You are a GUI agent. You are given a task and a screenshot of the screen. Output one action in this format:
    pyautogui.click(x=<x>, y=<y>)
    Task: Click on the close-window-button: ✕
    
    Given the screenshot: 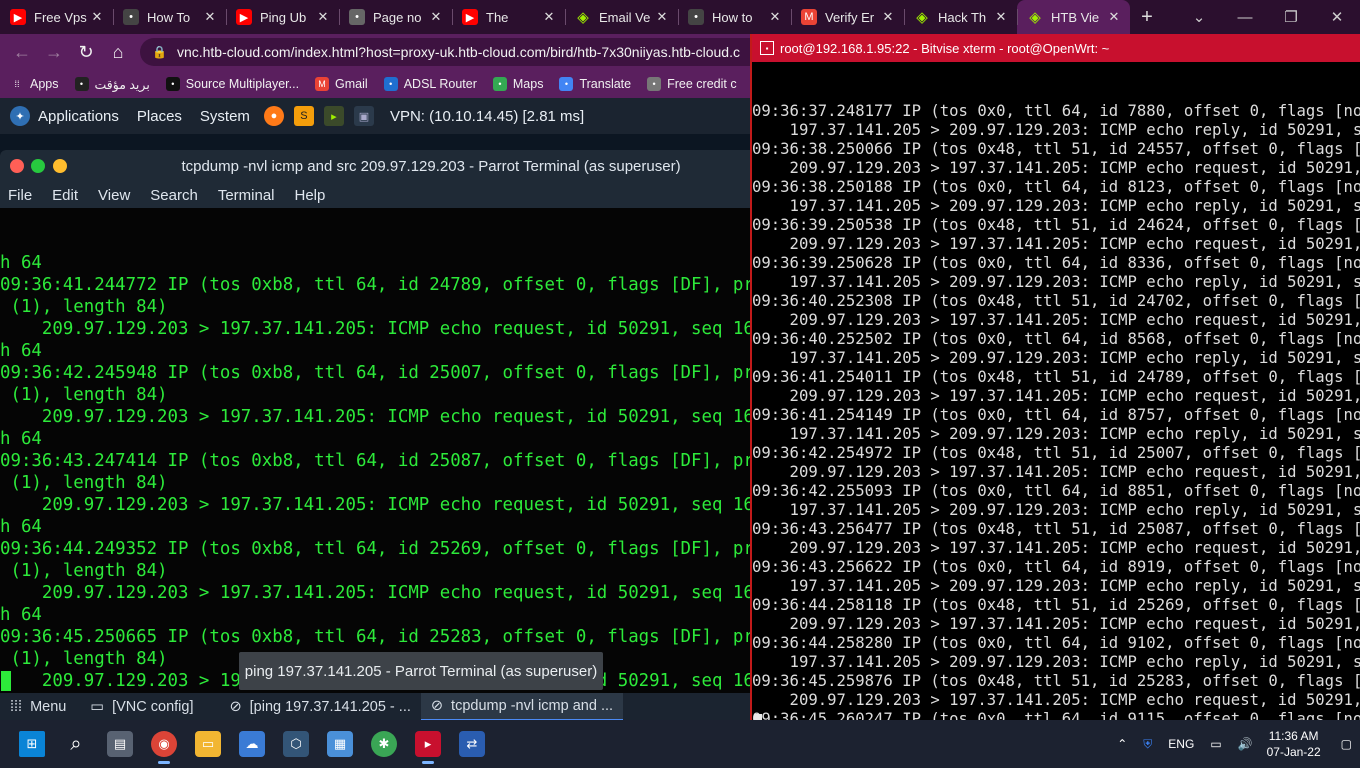 What is the action you would take?
    pyautogui.click(x=1337, y=17)
    